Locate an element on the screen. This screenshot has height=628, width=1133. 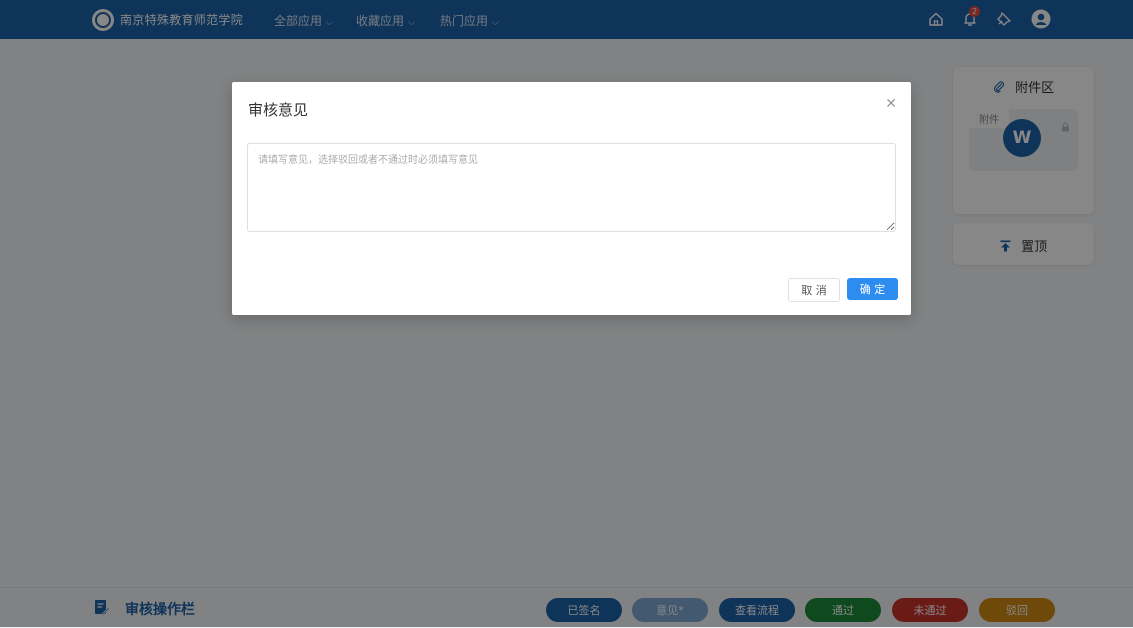
cancel-button: 取 消 is located at coordinates (814, 290).